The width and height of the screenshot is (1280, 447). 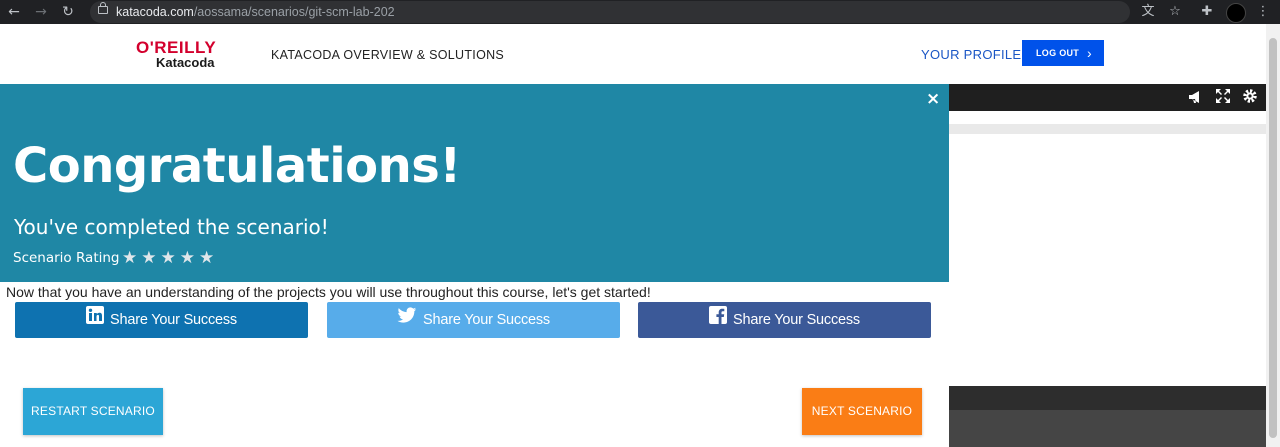 I want to click on star-3-icon: ★, so click(x=170, y=258).